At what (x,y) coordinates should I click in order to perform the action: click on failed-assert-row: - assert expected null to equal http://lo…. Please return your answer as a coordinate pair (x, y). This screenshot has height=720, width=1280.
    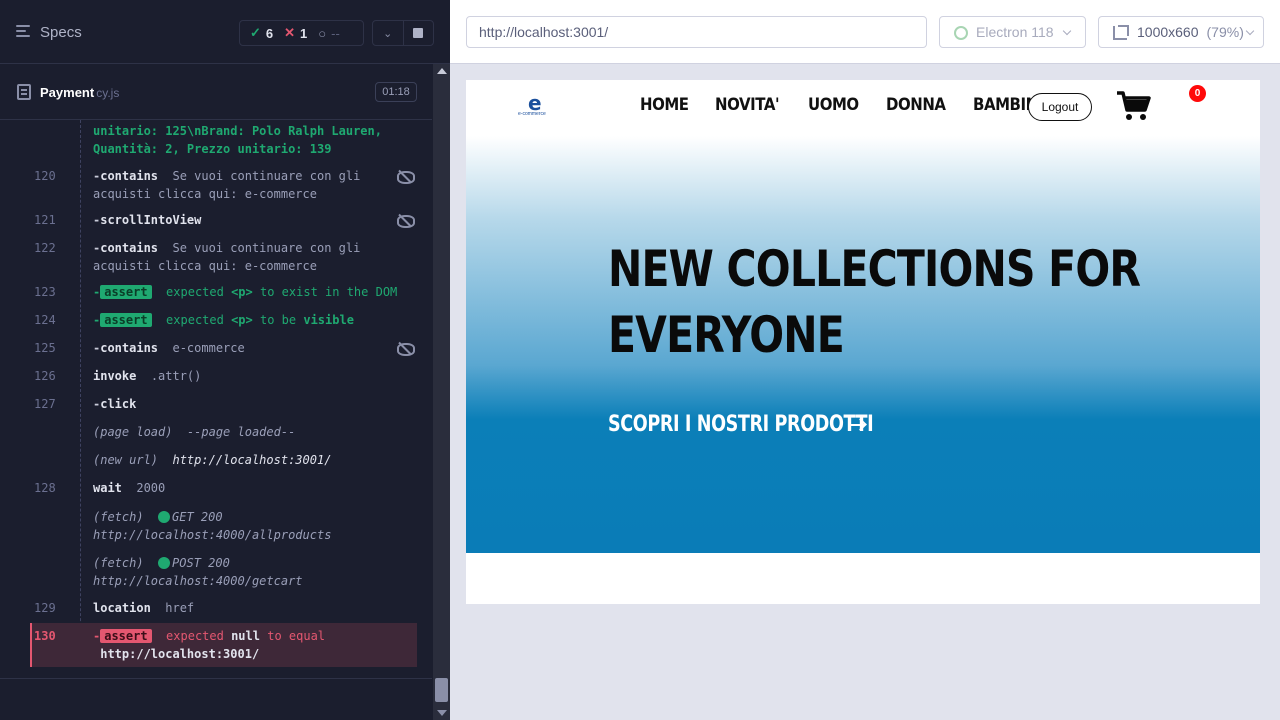
    Looking at the image, I should click on (243, 645).